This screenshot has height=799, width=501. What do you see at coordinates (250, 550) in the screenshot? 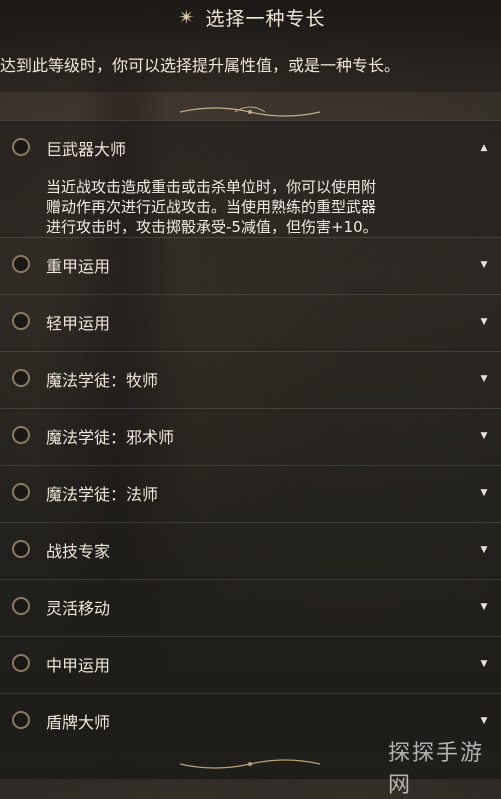
I see `feat-row-martial-adept: 战技专家 ▼` at bounding box center [250, 550].